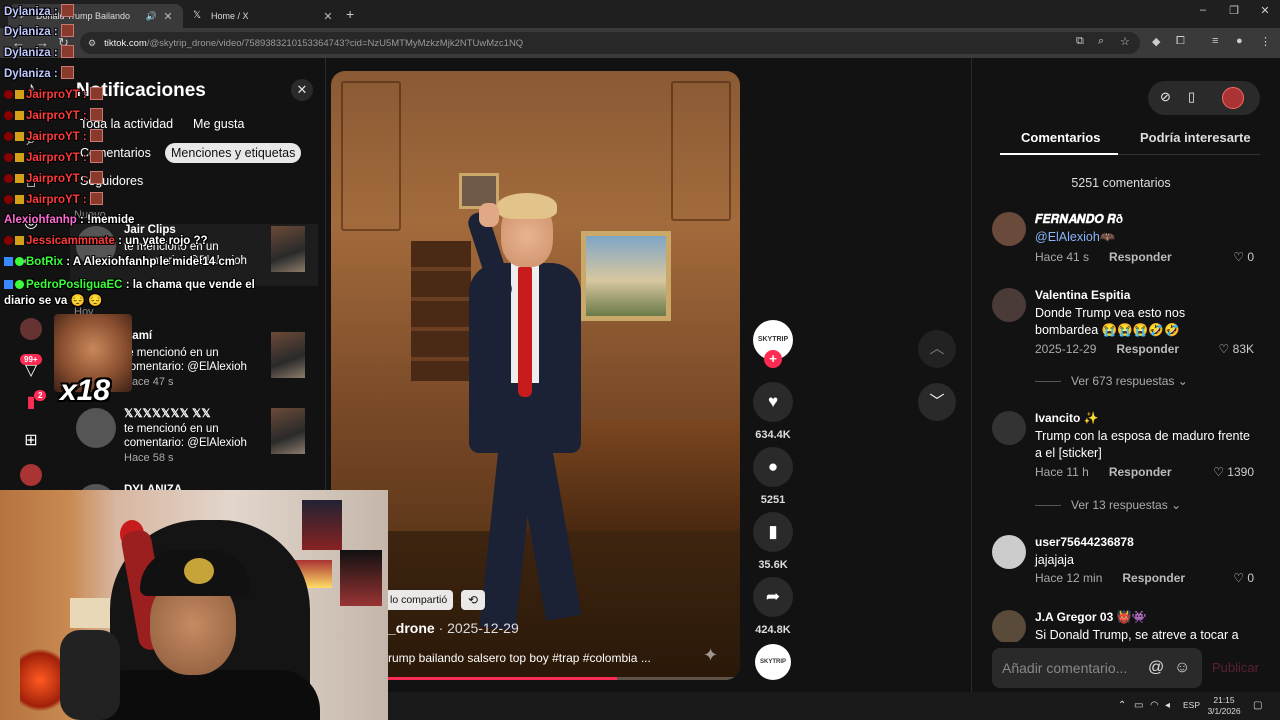 The width and height of the screenshot is (1280, 720). I want to click on bookmark-star-icon: ☆, so click(1125, 41).